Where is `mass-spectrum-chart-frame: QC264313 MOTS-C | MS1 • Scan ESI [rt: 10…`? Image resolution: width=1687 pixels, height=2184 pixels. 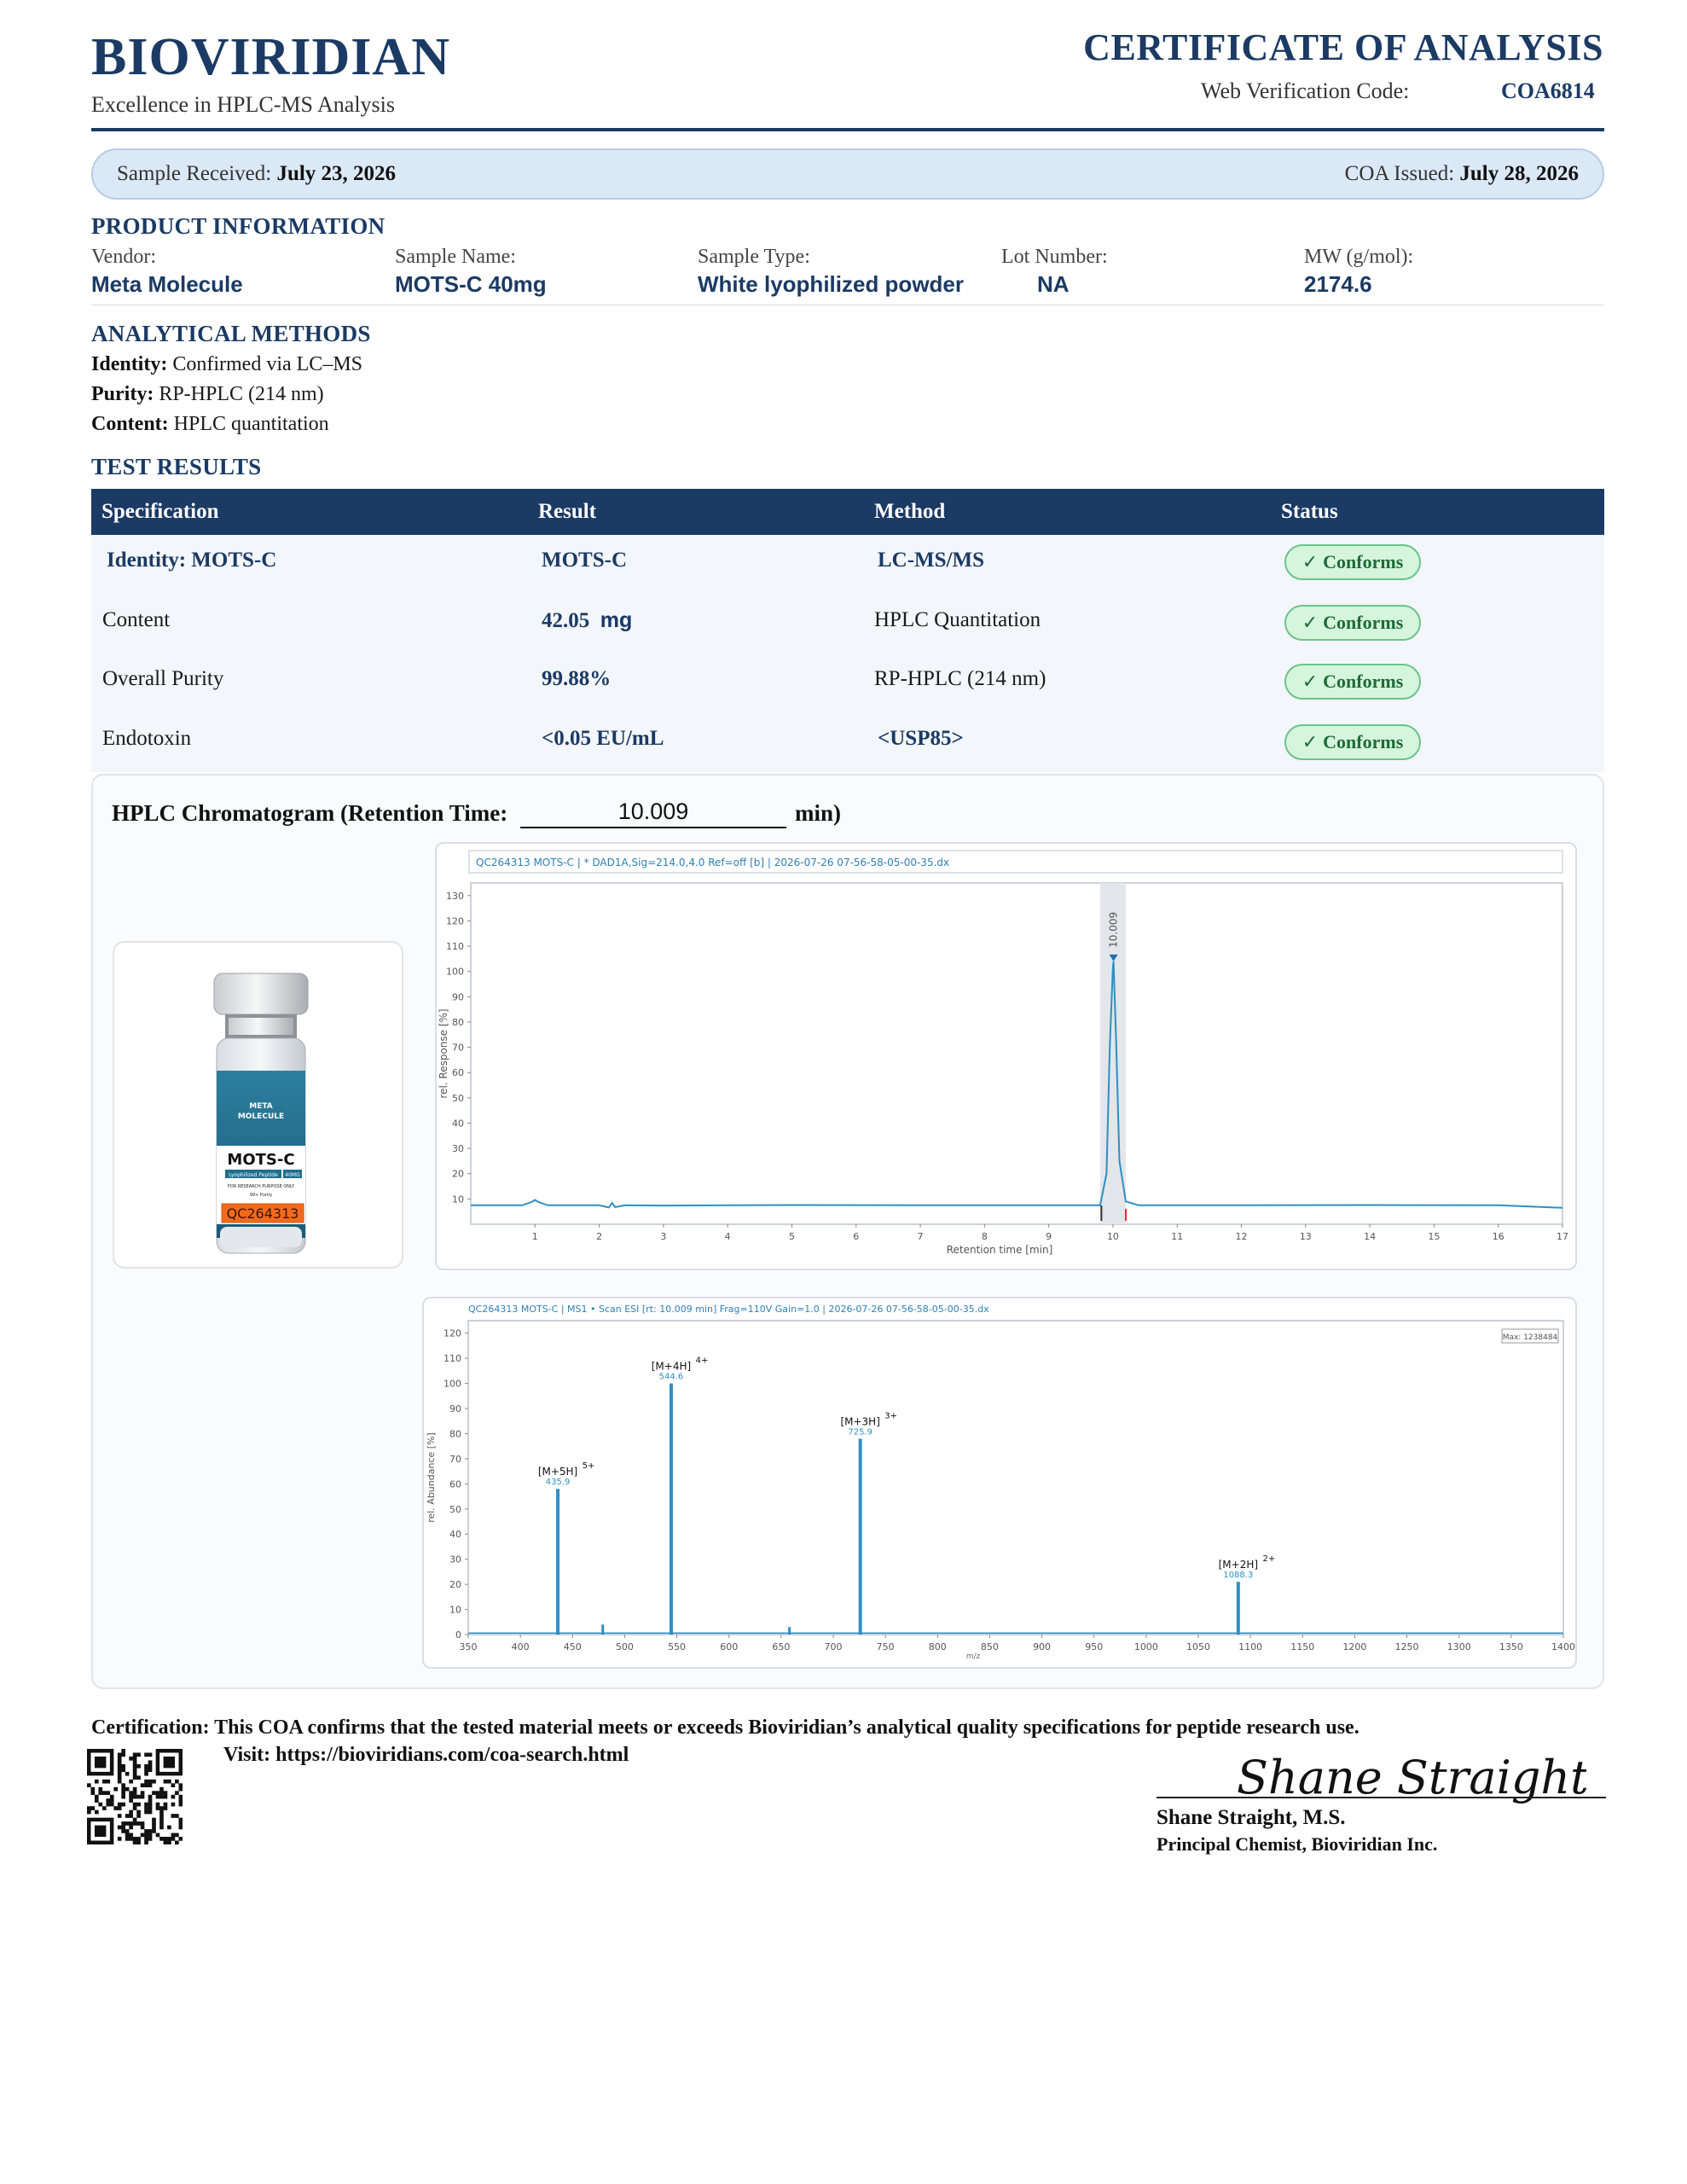
mass-spectrum-chart-frame: QC264313 MOTS-C | MS1 • Scan ESI [rt: 10… is located at coordinates (999, 1483).